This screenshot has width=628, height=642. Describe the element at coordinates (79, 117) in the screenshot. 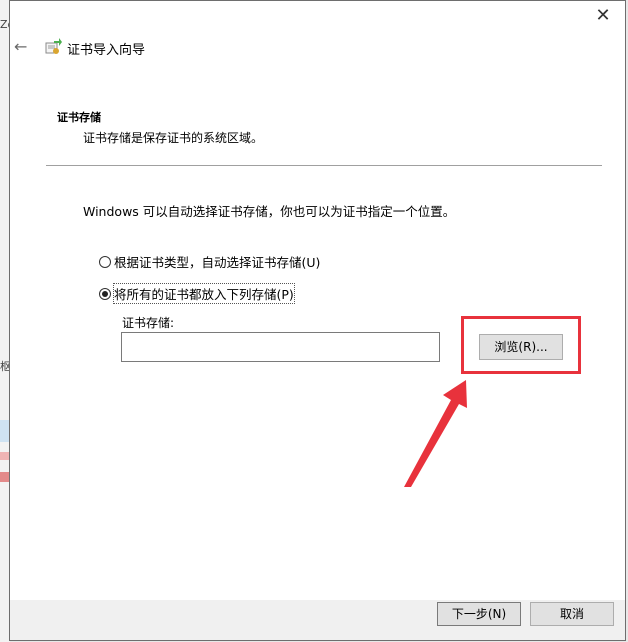

I see `section-title: 证书存储` at that location.